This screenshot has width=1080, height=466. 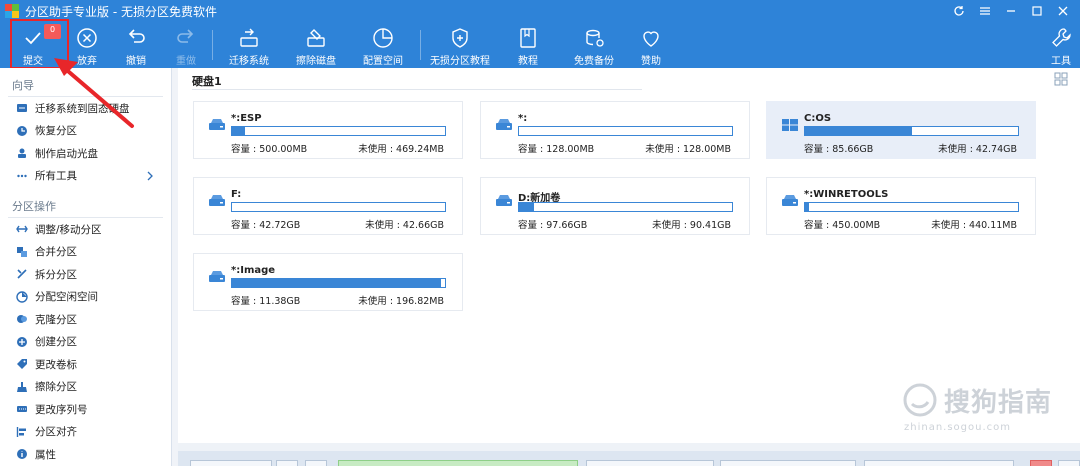 I want to click on sidebar-item-label: 制作启动光盘, so click(x=66, y=153).